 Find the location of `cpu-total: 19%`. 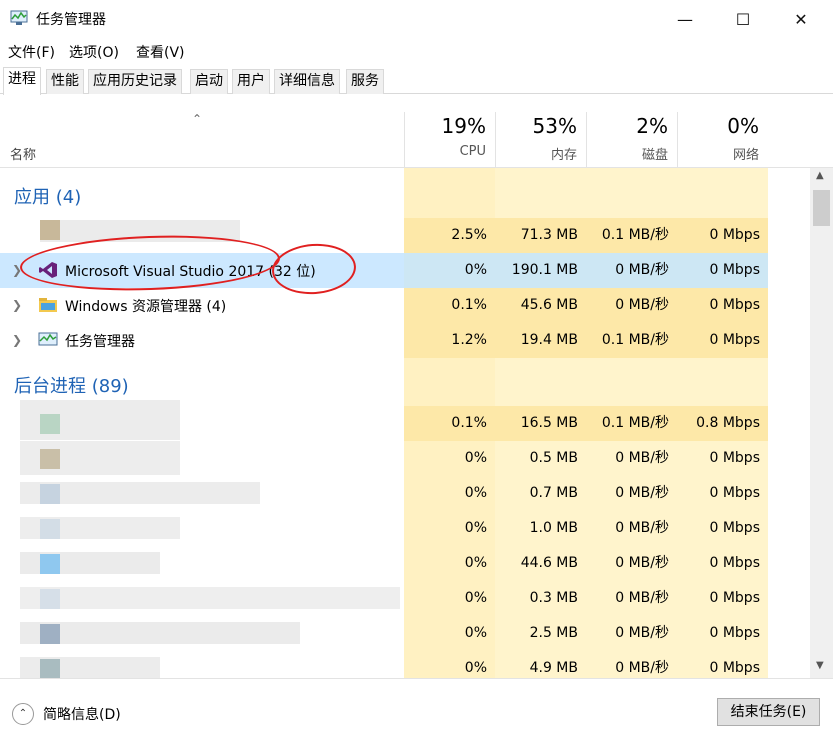

cpu-total: 19% is located at coordinates (463, 126).